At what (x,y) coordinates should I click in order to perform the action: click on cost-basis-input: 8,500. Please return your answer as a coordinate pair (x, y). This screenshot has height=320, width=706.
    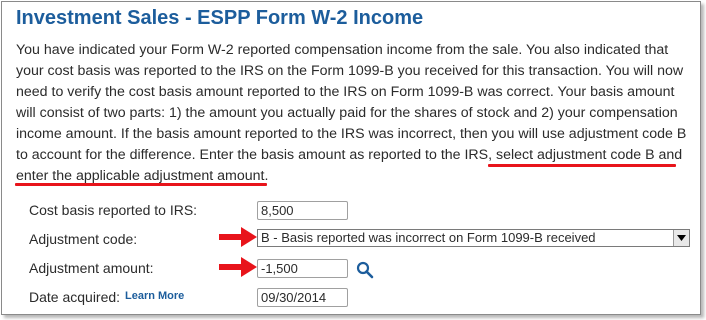
    Looking at the image, I should click on (302, 210).